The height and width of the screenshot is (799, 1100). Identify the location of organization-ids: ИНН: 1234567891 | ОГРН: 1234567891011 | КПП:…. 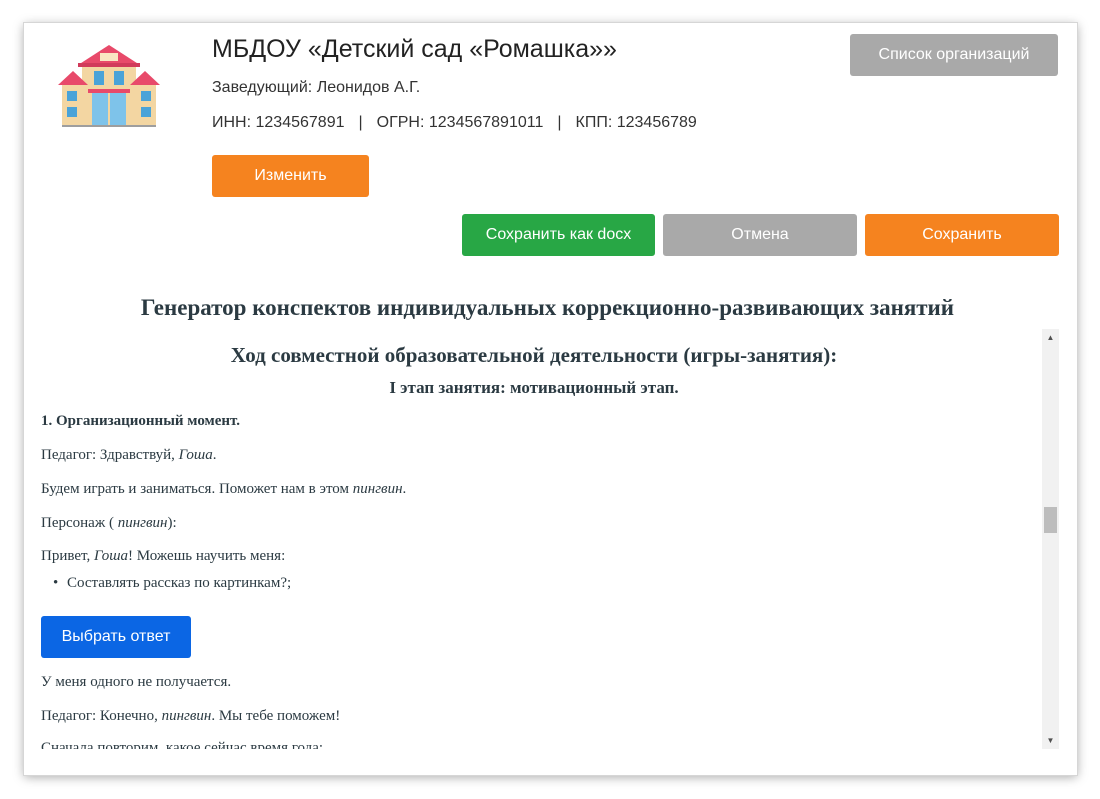
(454, 123).